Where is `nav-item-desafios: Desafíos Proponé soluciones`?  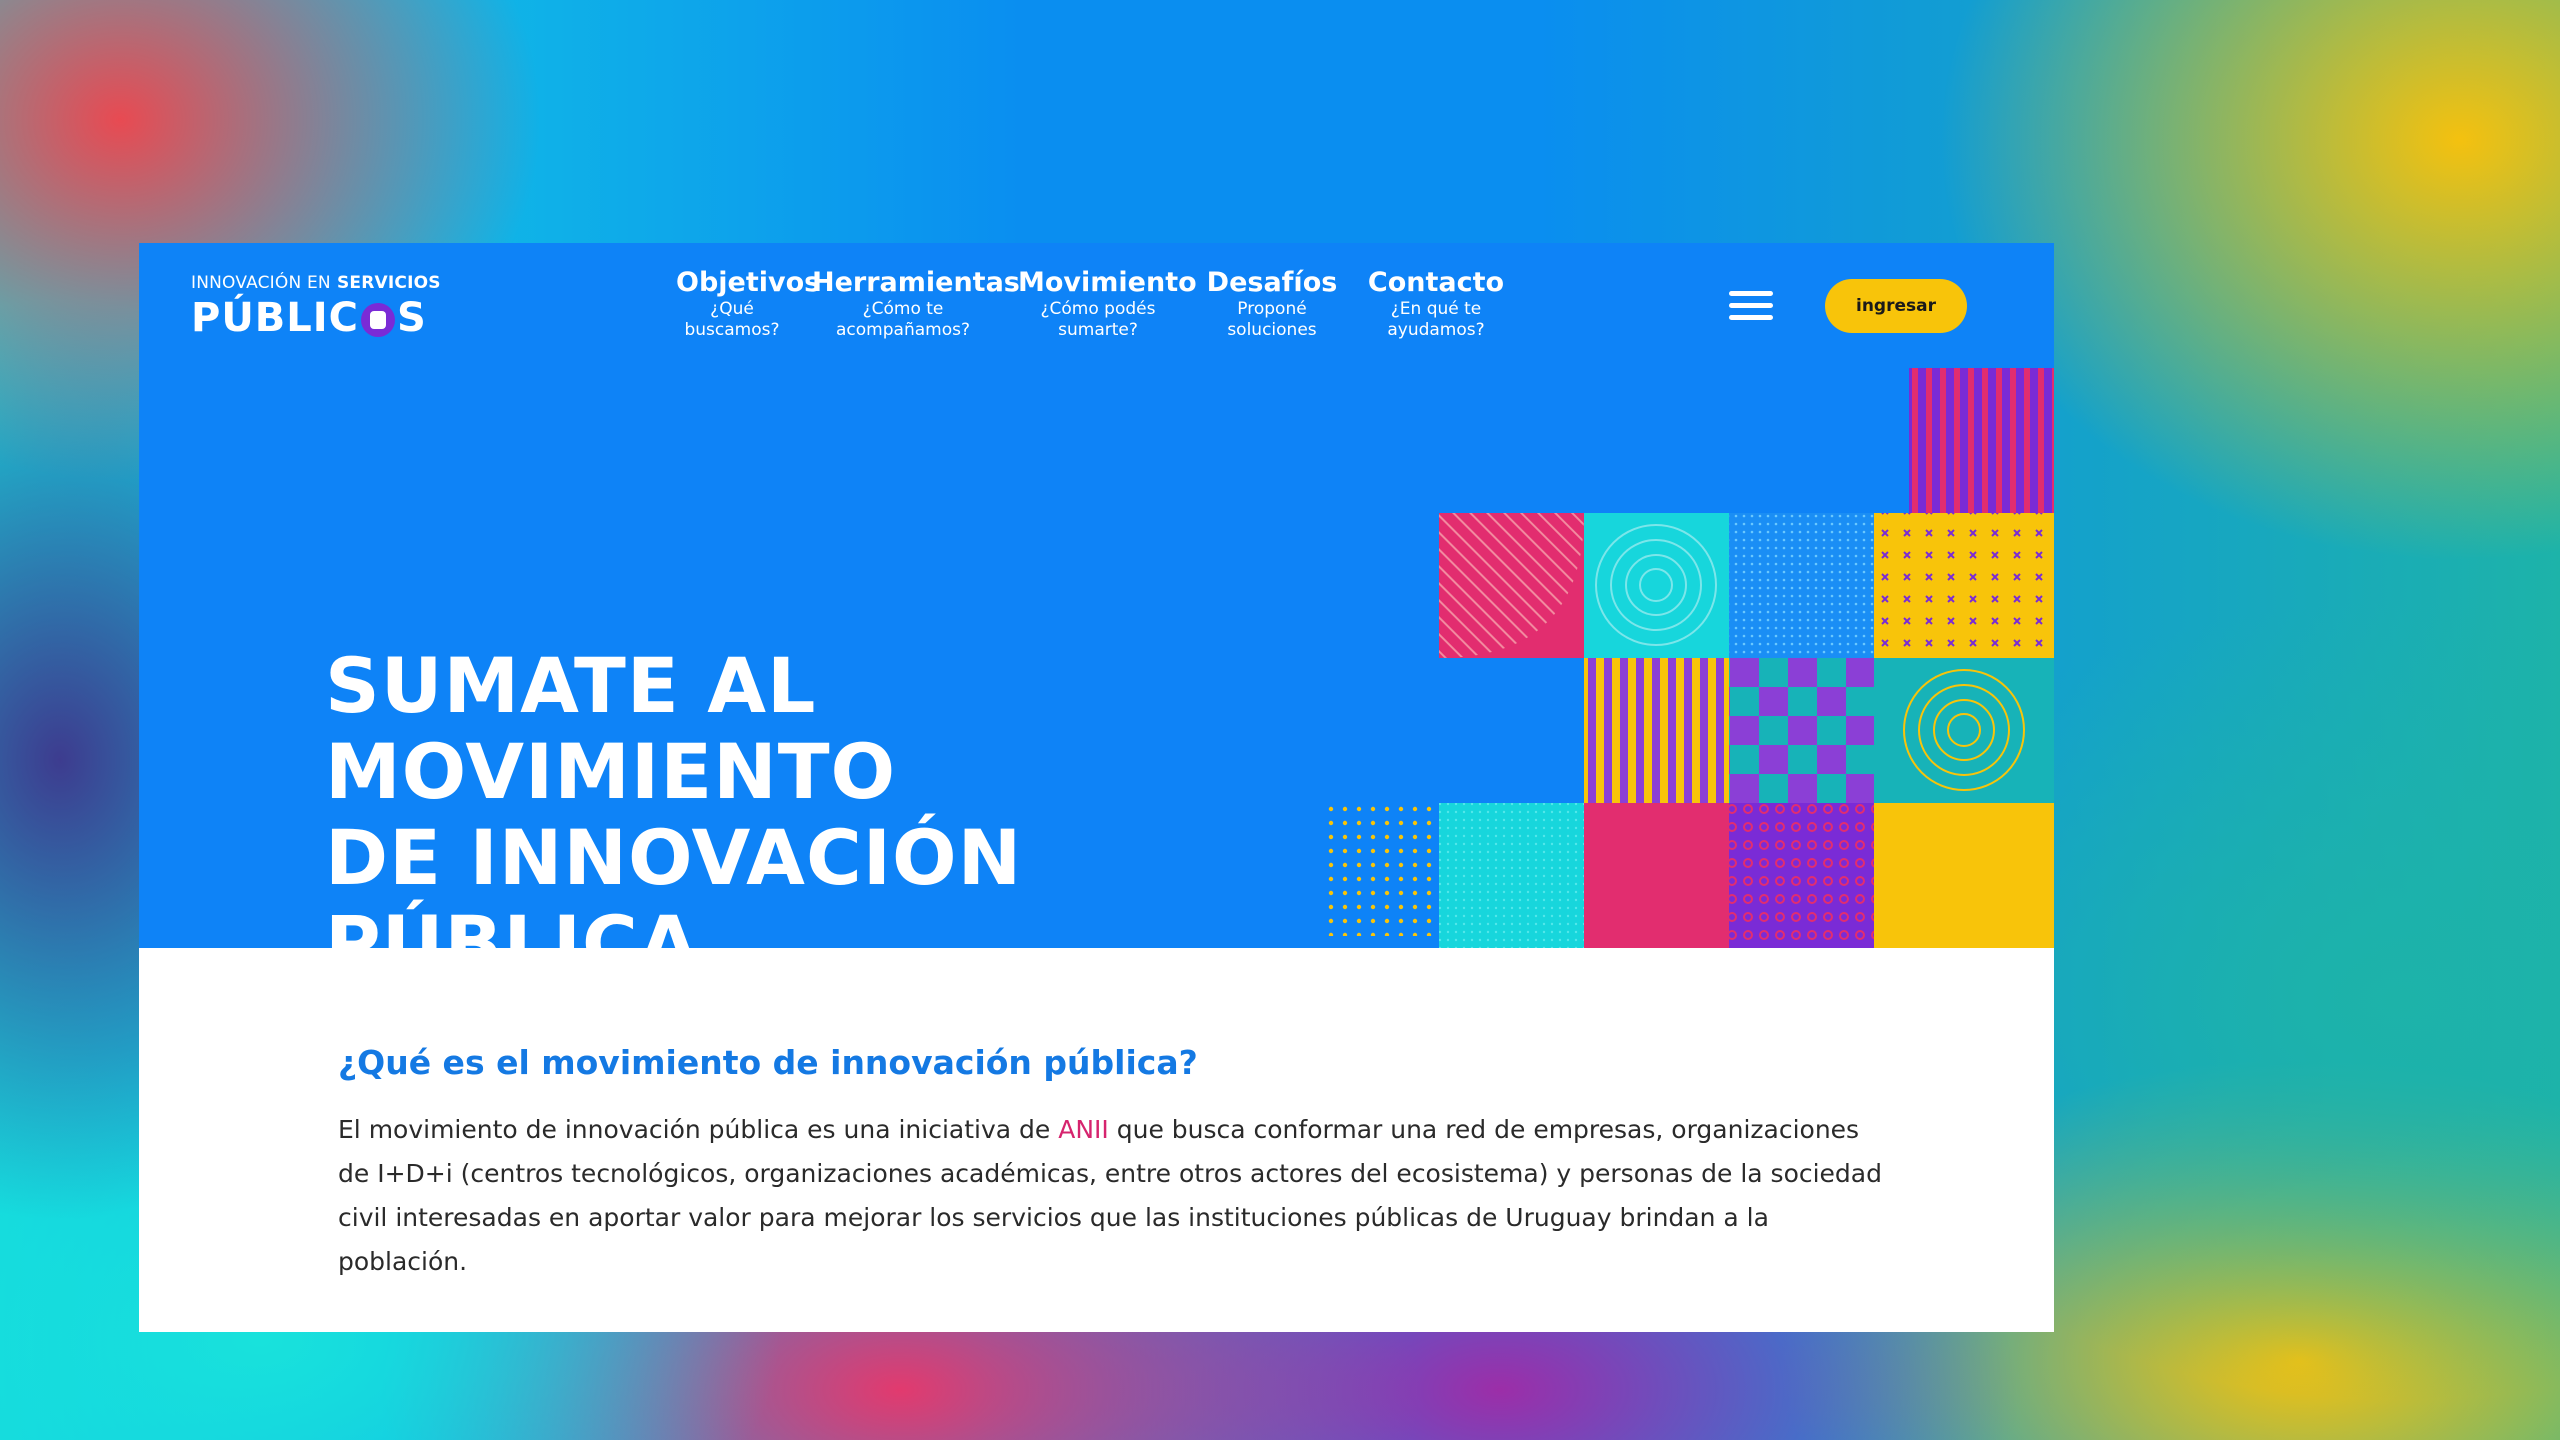 nav-item-desafios: Desafíos Proponé soluciones is located at coordinates (1272, 303).